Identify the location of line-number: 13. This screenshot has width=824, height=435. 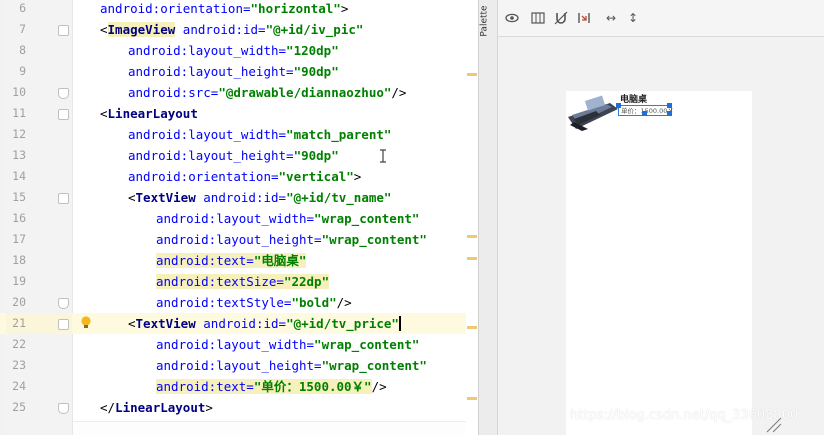
(19, 155).